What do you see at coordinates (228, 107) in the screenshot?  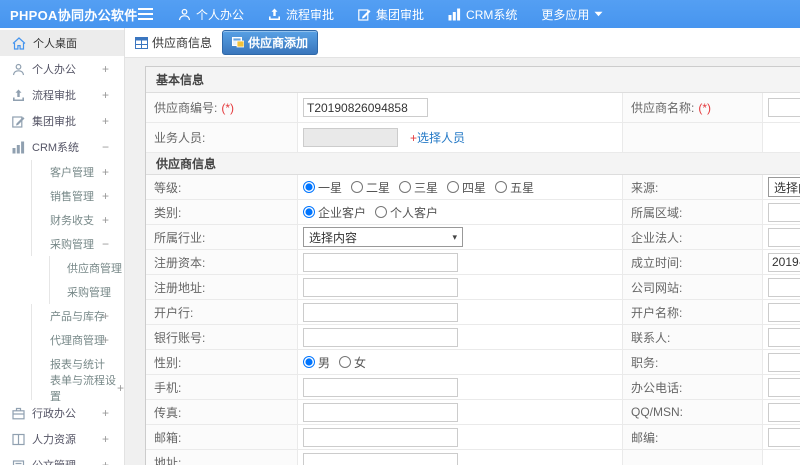 I see `required-marker: (*)` at bounding box center [228, 107].